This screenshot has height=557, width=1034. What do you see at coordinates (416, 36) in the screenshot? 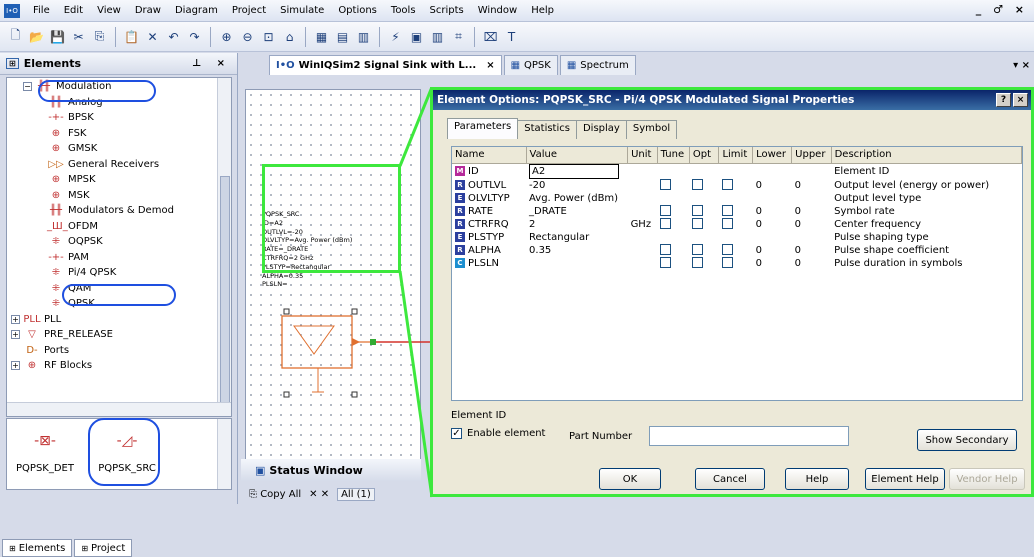
I see `tune-icon: ▣` at bounding box center [416, 36].